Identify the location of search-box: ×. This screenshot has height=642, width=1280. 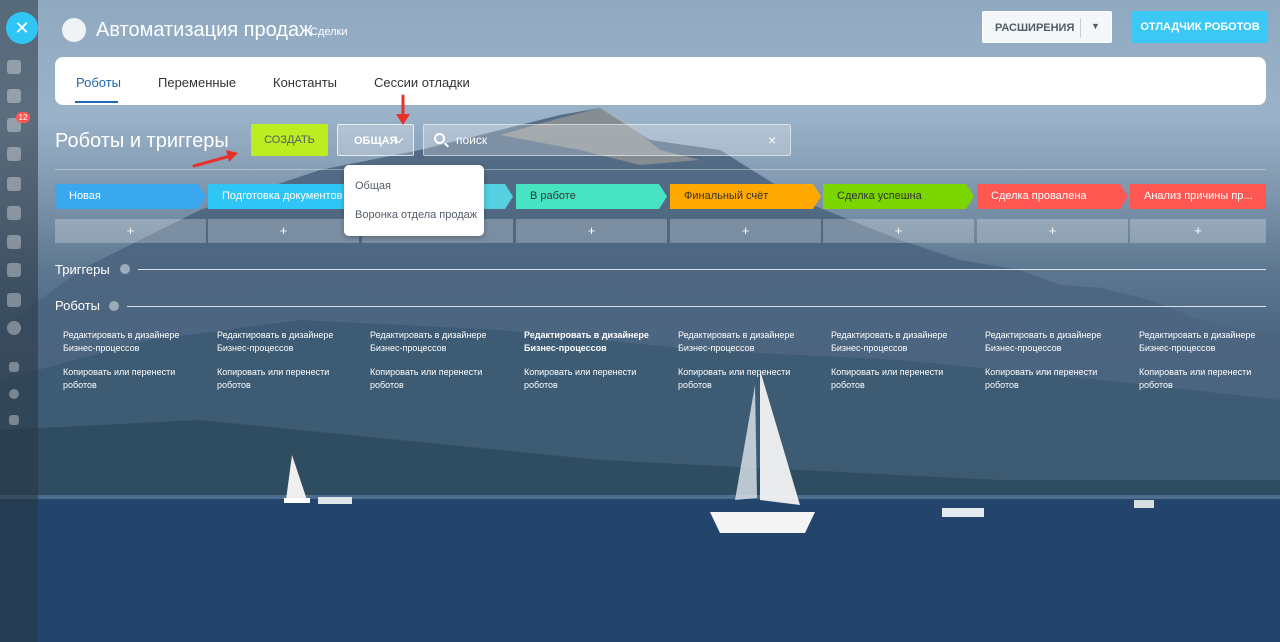
(607, 140).